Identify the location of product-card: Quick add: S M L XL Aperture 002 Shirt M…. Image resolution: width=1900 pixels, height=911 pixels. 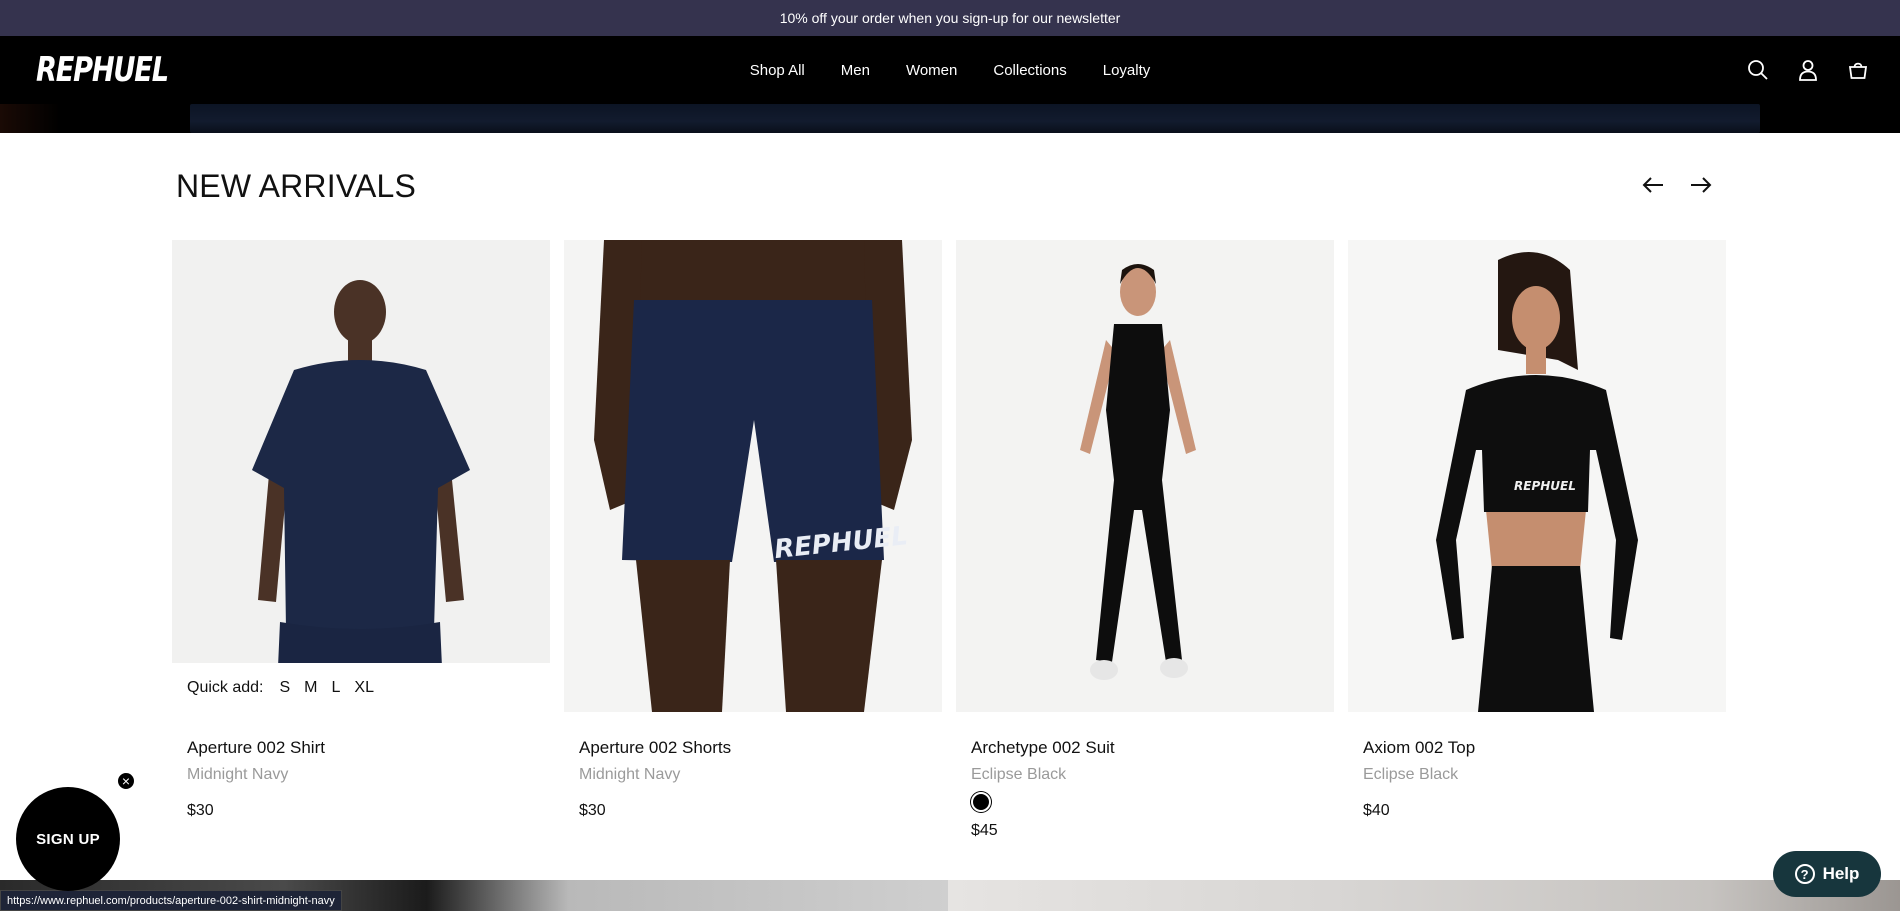
(361, 529).